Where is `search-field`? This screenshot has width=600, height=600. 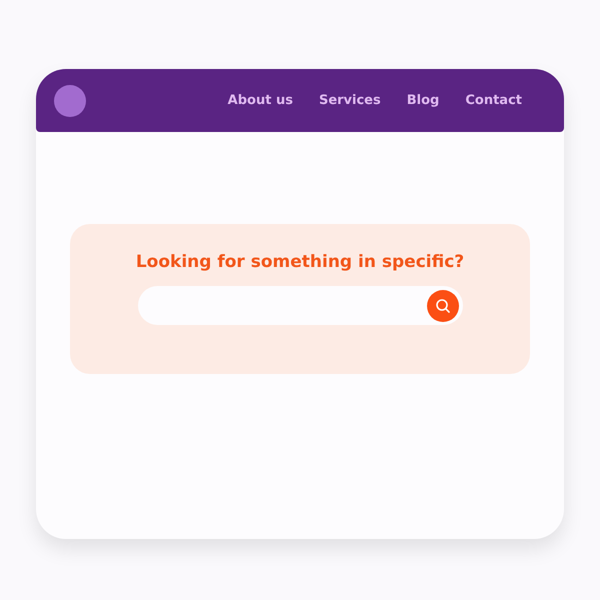
search-field is located at coordinates (300, 305).